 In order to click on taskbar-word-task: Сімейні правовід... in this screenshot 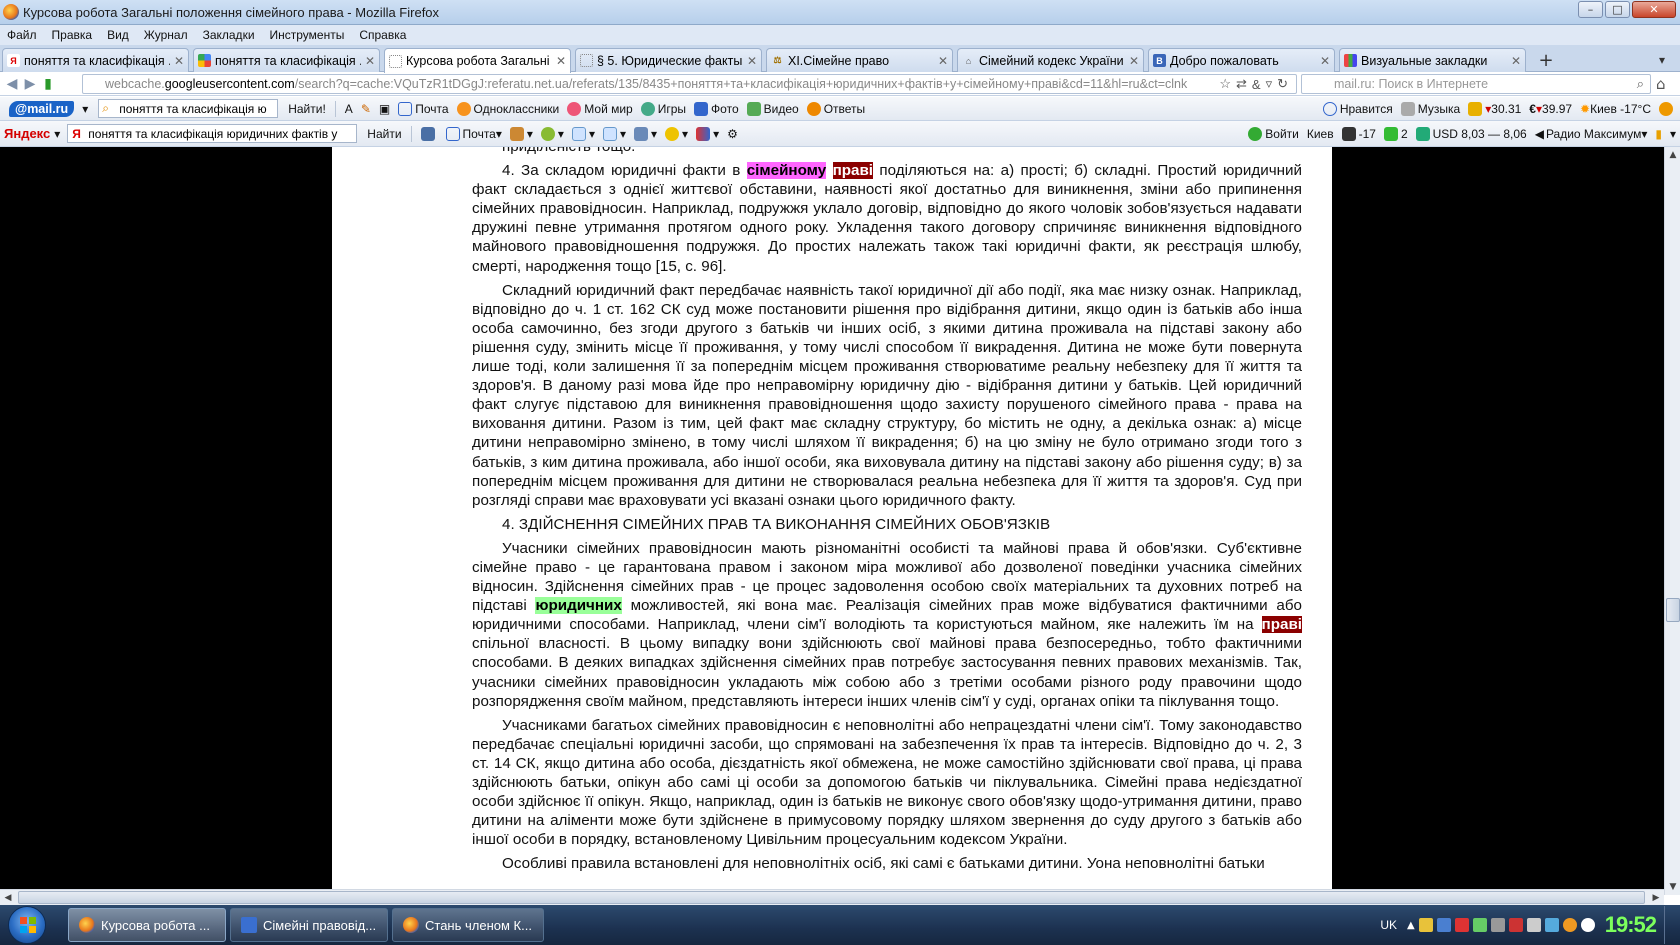, I will do `click(309, 925)`.